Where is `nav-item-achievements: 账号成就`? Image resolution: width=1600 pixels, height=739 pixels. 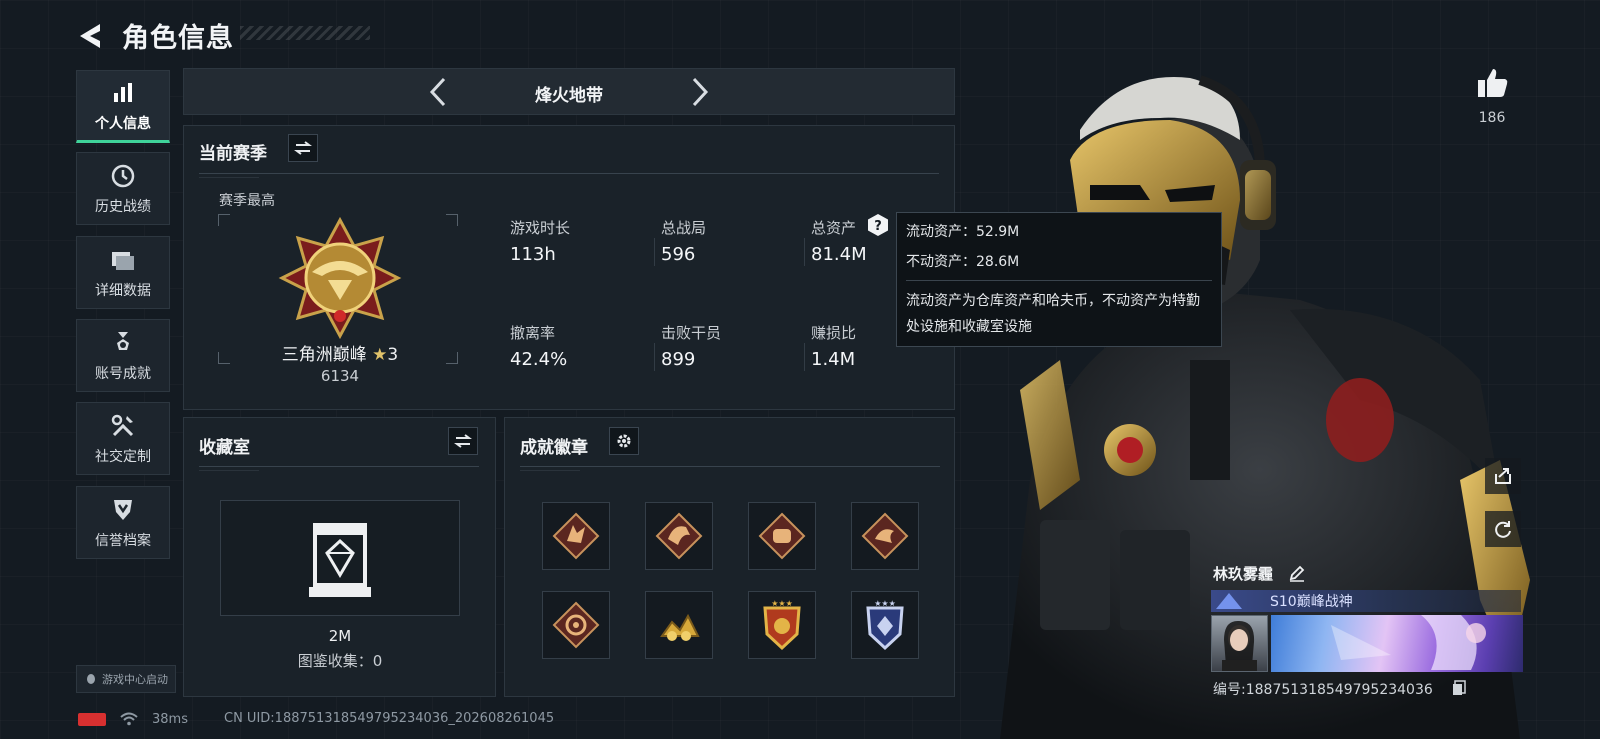
nav-item-achievements: 账号成就 is located at coordinates (123, 355).